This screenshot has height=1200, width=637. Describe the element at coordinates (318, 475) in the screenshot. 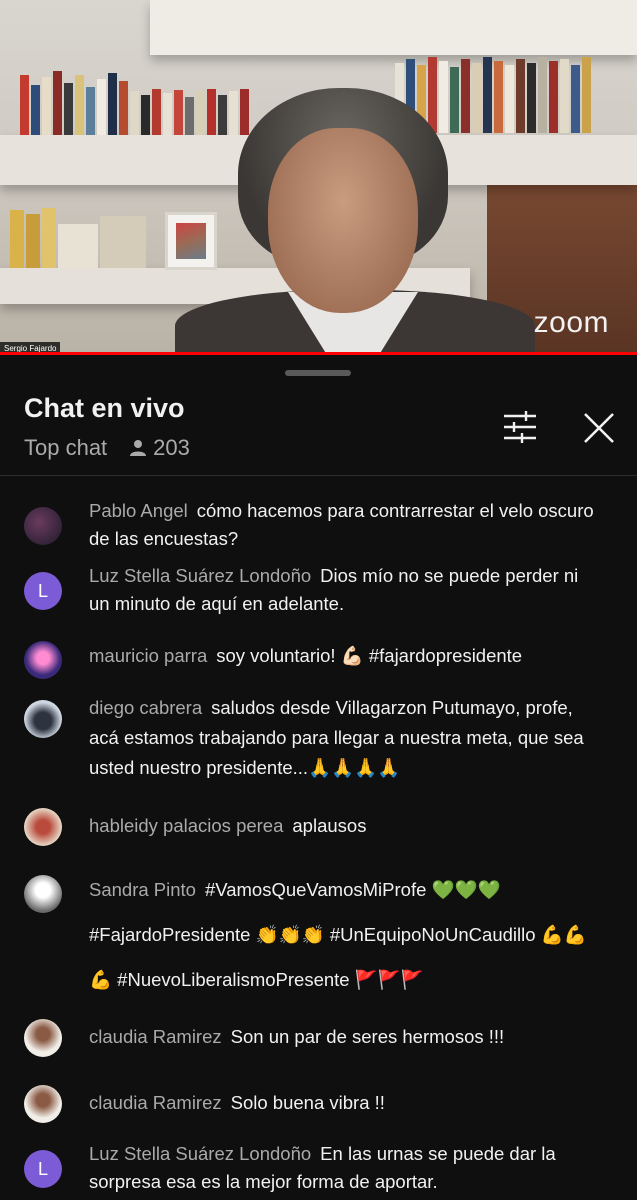

I see `header-divider` at that location.